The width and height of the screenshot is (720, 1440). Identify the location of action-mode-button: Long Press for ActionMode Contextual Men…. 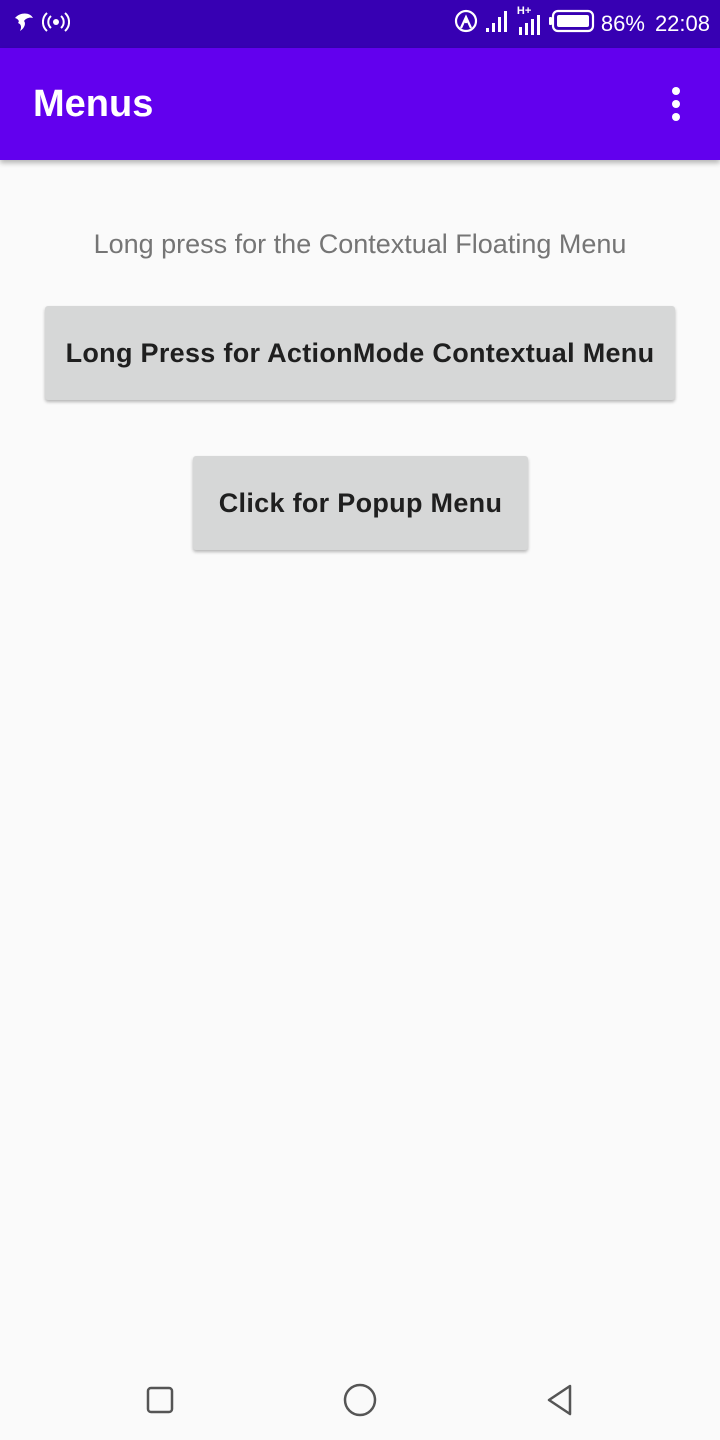
(360, 353).